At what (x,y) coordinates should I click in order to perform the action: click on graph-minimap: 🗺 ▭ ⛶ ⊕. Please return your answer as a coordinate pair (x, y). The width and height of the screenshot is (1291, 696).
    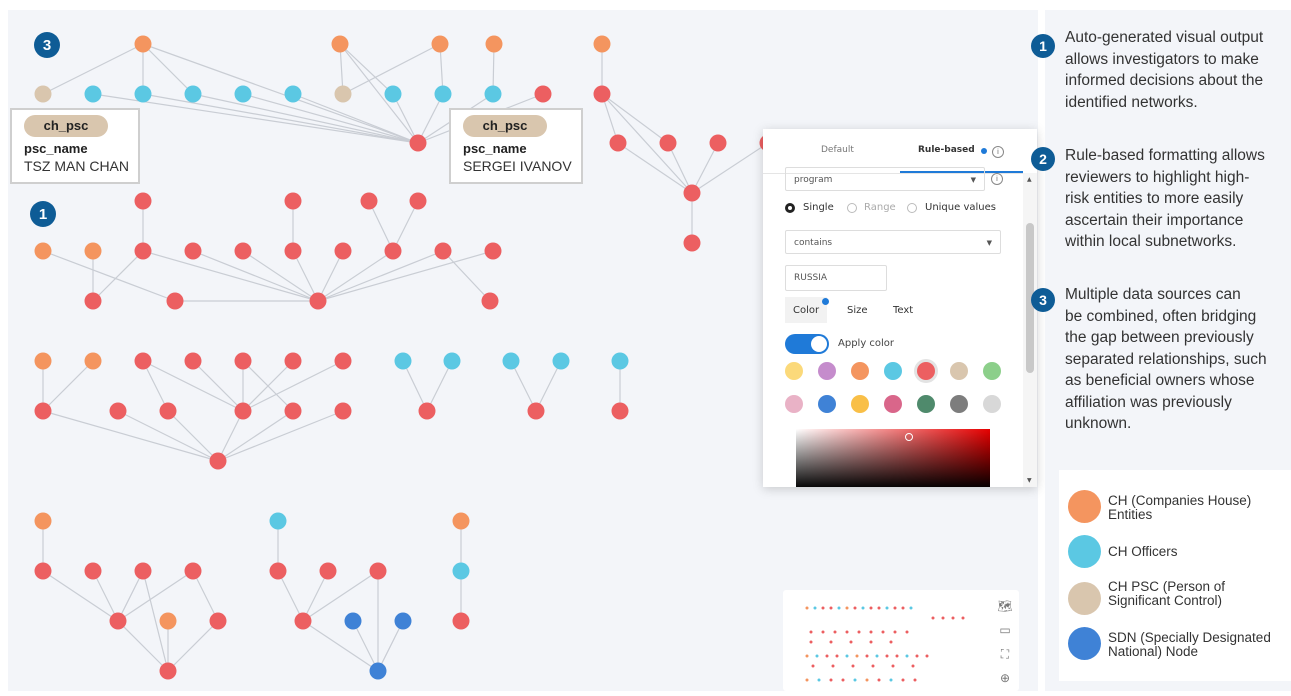
    Looking at the image, I should click on (901, 640).